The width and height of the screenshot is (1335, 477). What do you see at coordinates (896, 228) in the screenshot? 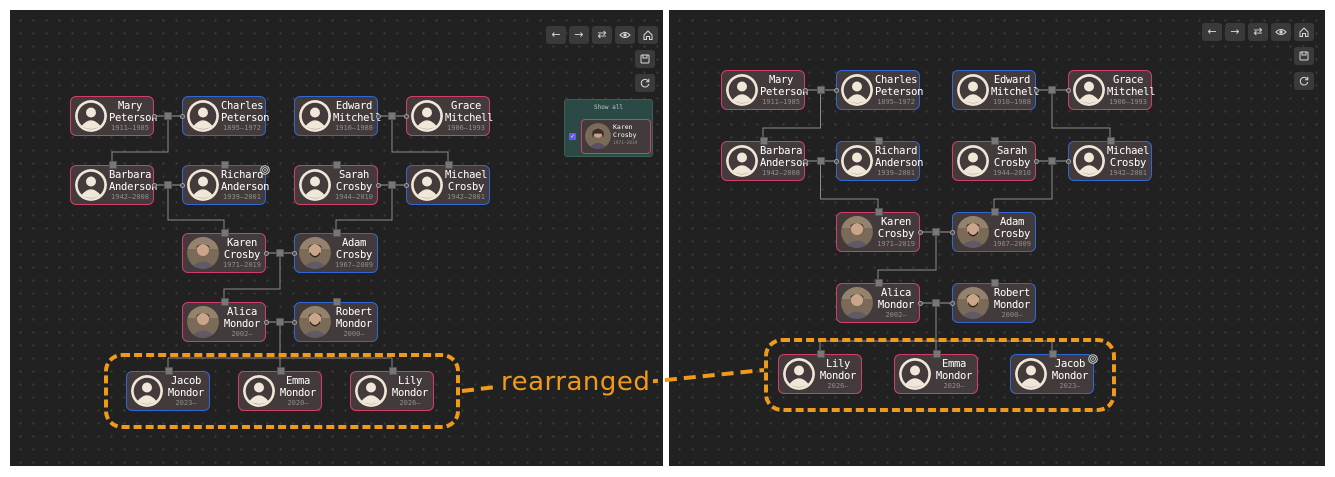
I see `person-name: Karen Crosby` at bounding box center [896, 228].